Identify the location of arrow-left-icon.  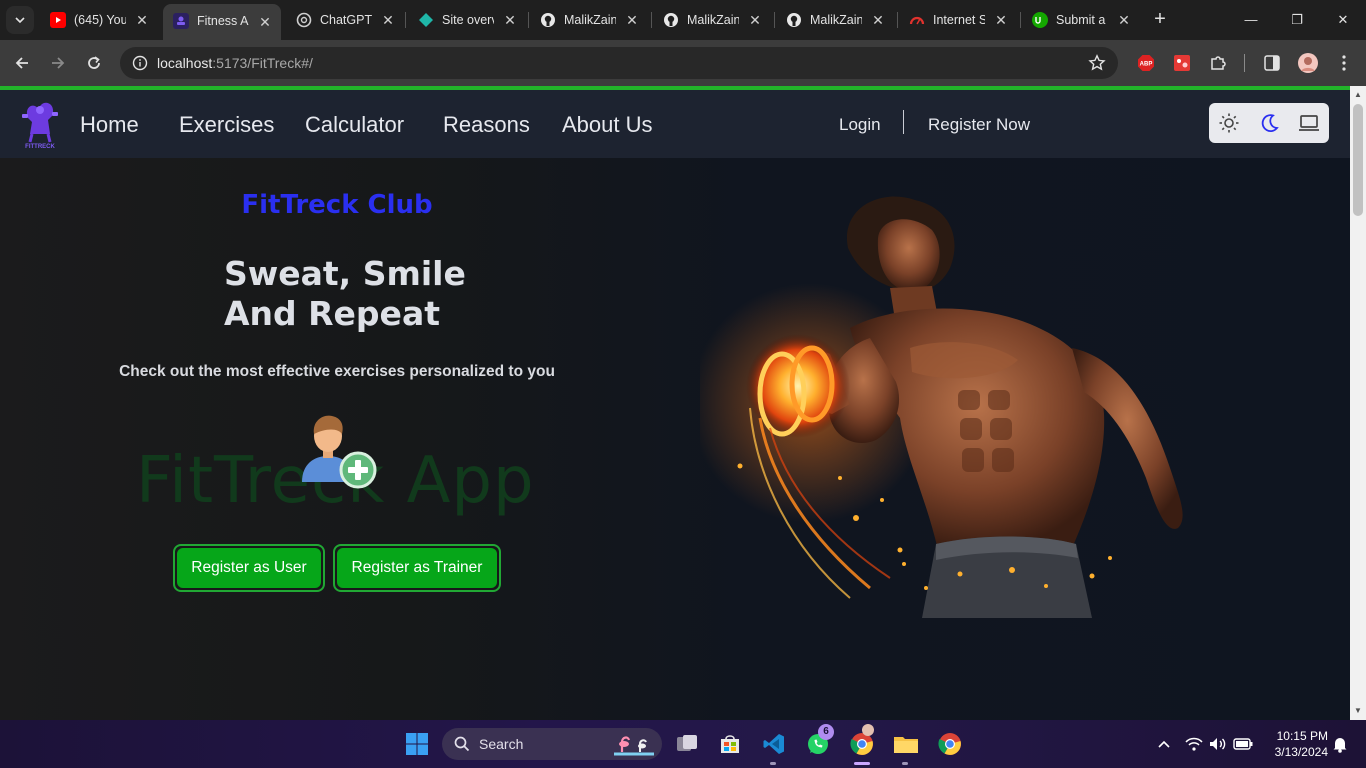
(21, 63).